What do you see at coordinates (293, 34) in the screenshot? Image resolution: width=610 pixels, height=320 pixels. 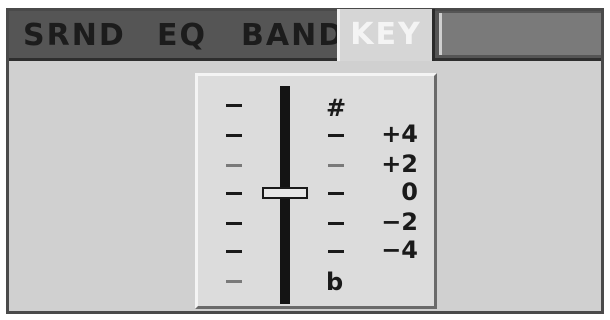 I see `tab-band: BAND` at bounding box center [293, 34].